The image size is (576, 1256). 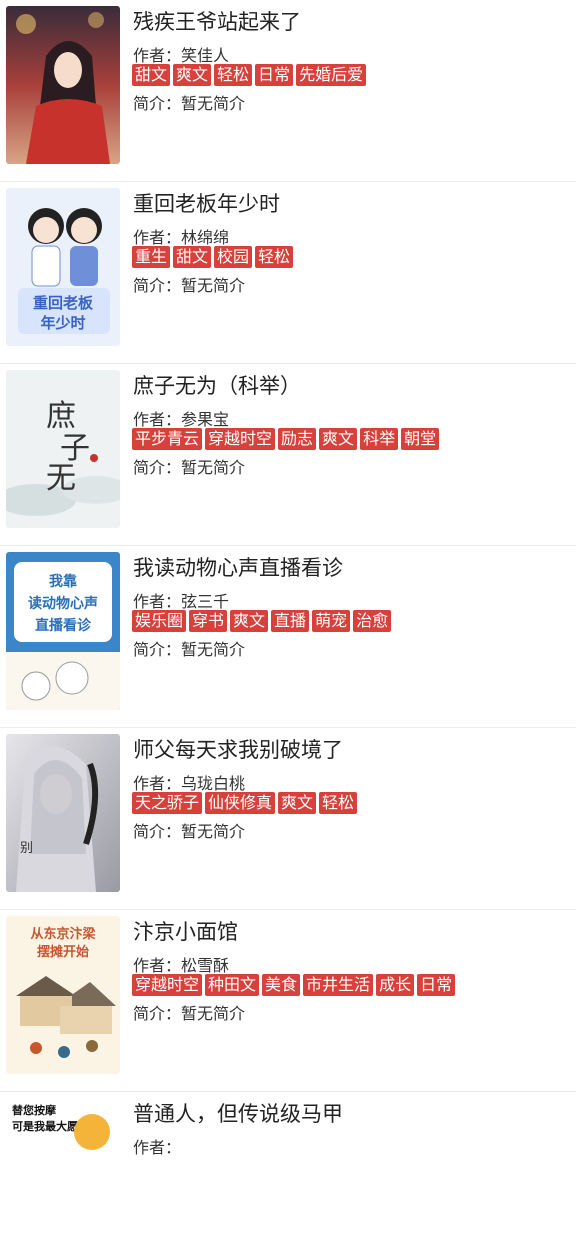 I want to click on book-author: 作者：弦三千, so click(x=181, y=601).